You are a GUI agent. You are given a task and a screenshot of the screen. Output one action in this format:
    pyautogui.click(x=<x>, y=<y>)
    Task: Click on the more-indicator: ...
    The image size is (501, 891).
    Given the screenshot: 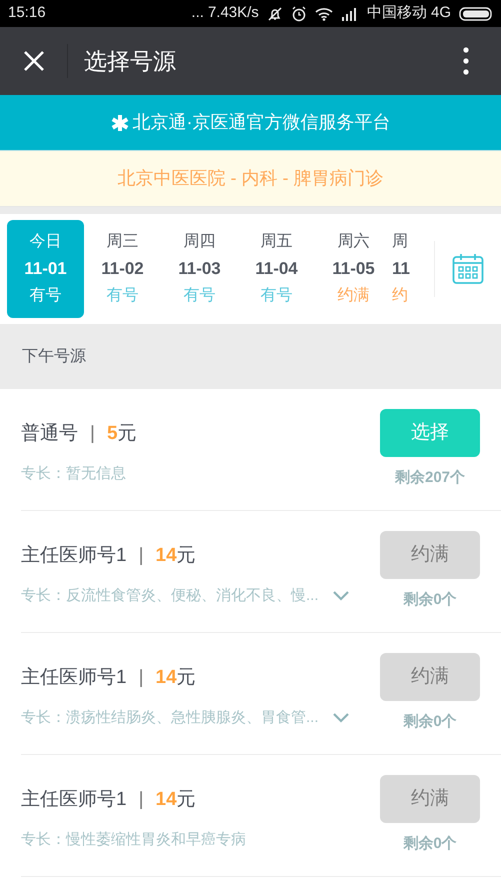 What is the action you would take?
    pyautogui.click(x=197, y=13)
    